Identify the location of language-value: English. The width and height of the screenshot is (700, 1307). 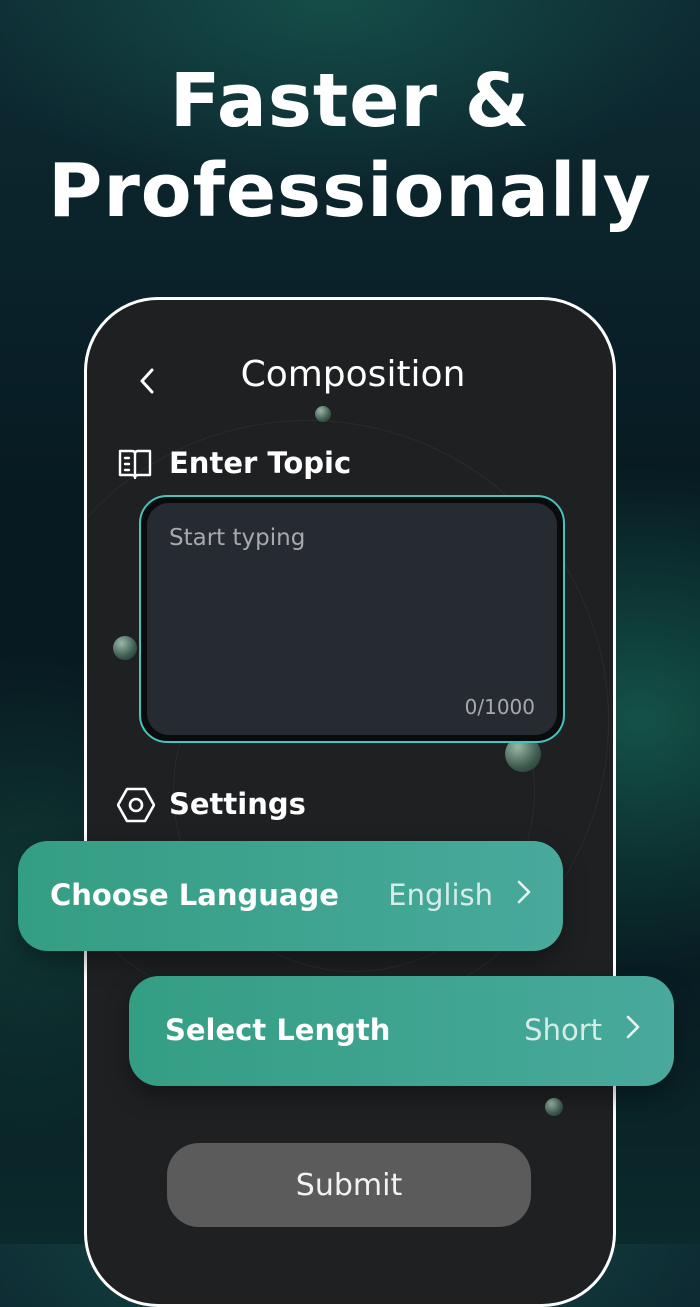
(440, 895).